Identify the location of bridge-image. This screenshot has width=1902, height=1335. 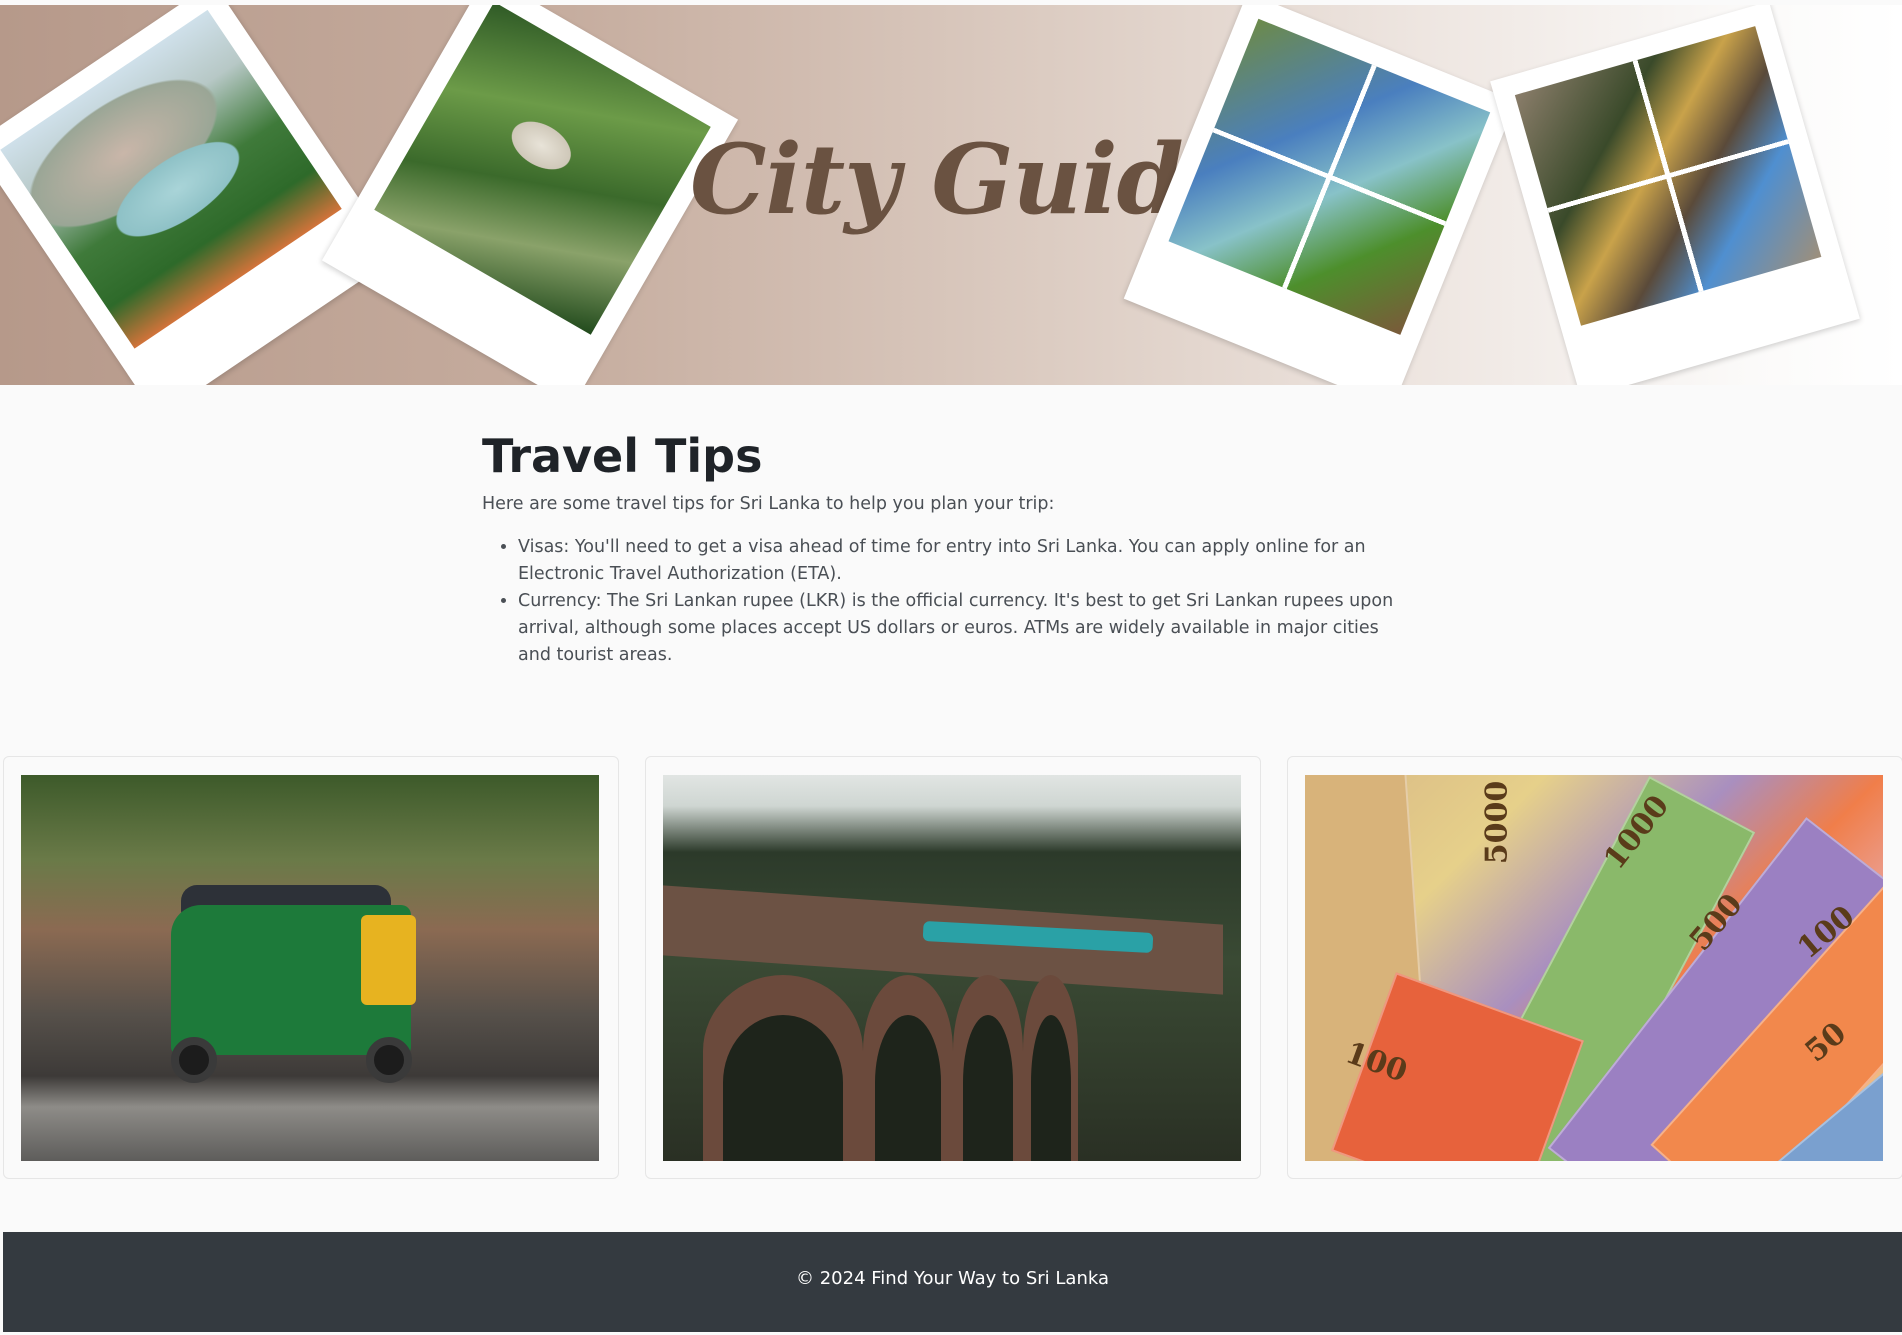
(952, 968).